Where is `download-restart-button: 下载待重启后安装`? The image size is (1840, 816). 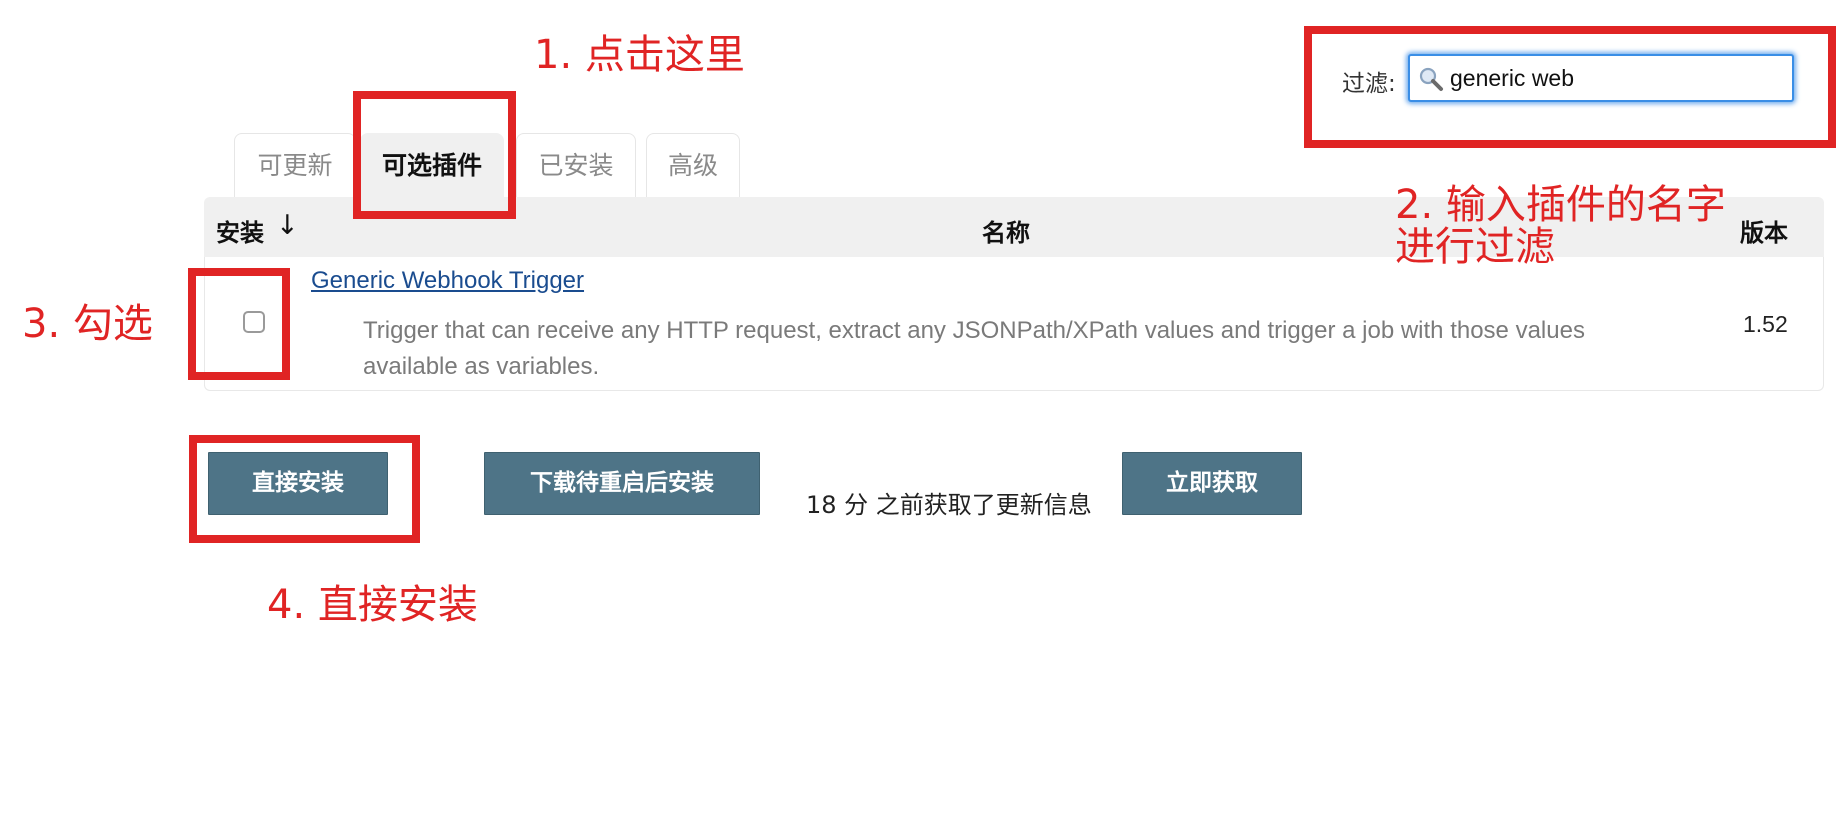
download-restart-button: 下载待重启后安装 is located at coordinates (622, 483).